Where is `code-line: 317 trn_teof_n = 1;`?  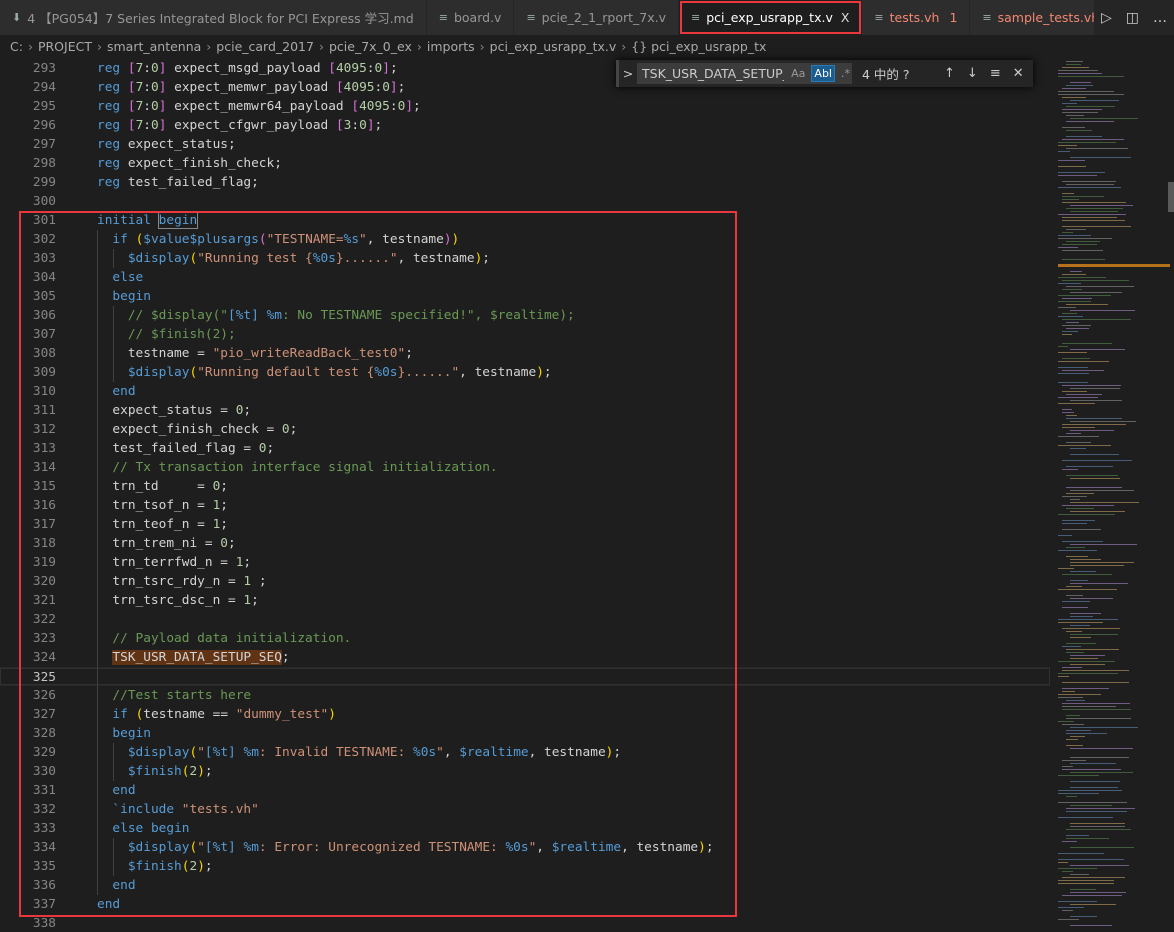
code-line: 317 trn_teof_n = 1; is located at coordinates (525, 524).